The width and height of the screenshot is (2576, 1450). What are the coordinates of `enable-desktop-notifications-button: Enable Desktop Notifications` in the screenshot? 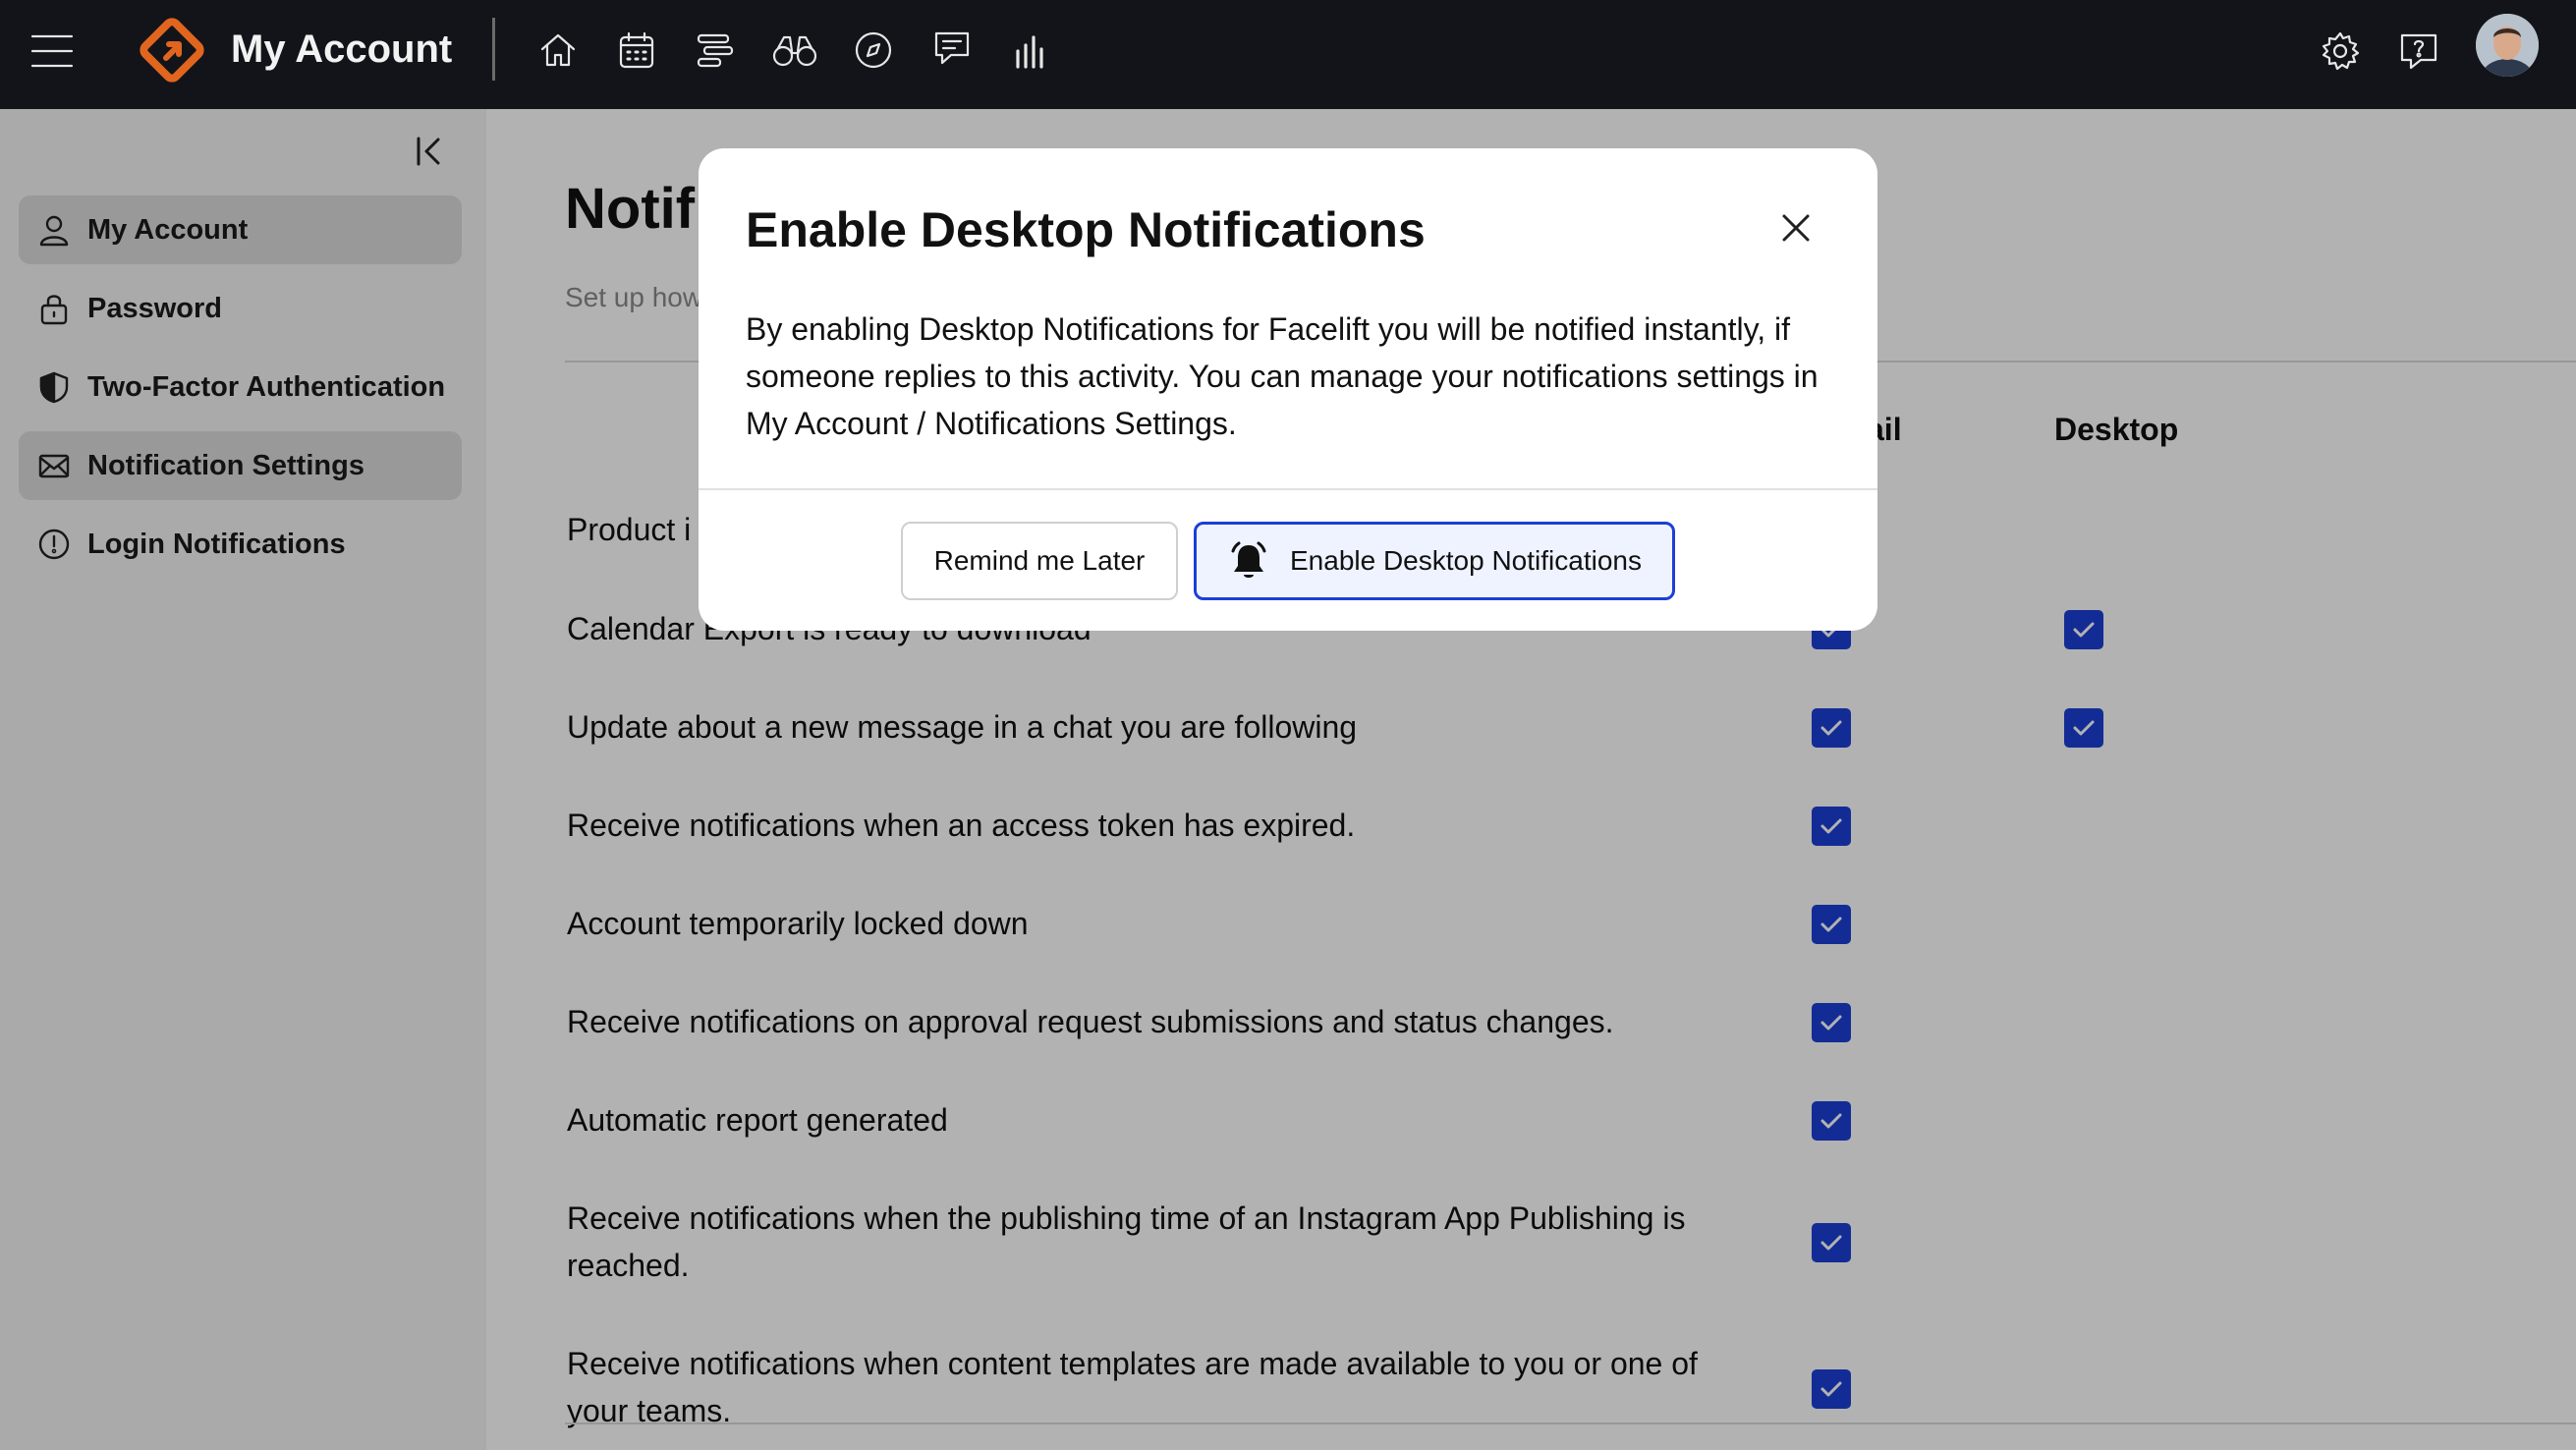 It's located at (1434, 561).